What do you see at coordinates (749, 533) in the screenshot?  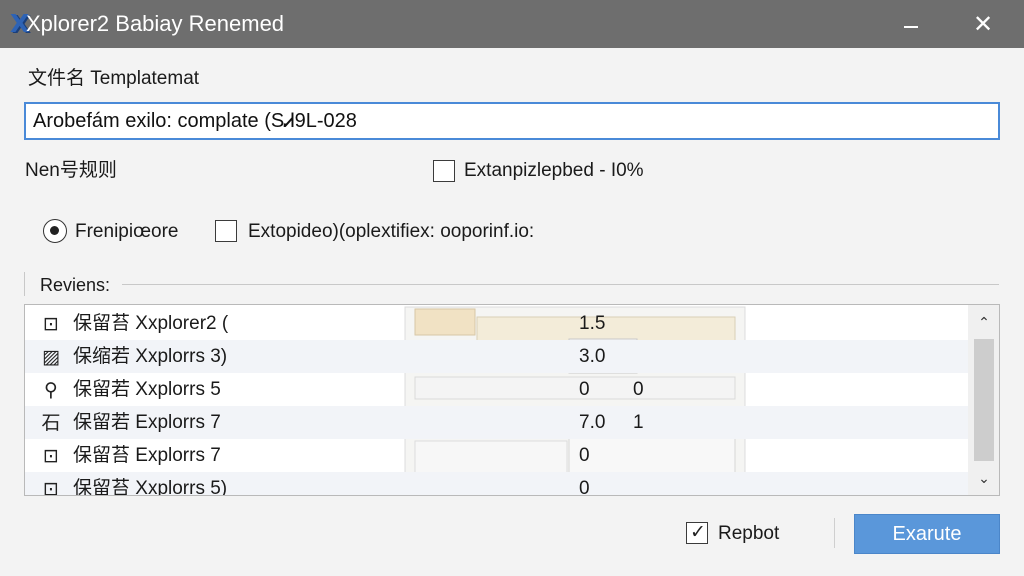 I see `report-checkbox-label: Repbot` at bounding box center [749, 533].